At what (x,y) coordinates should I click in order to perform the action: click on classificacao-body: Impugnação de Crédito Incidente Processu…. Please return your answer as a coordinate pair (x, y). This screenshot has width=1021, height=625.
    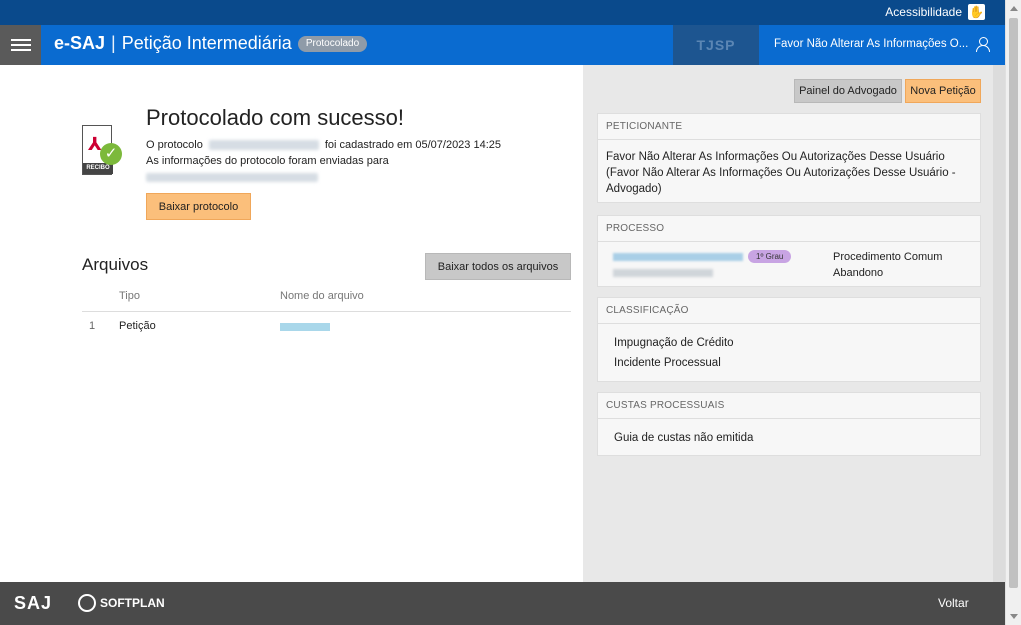
    Looking at the image, I should click on (789, 353).